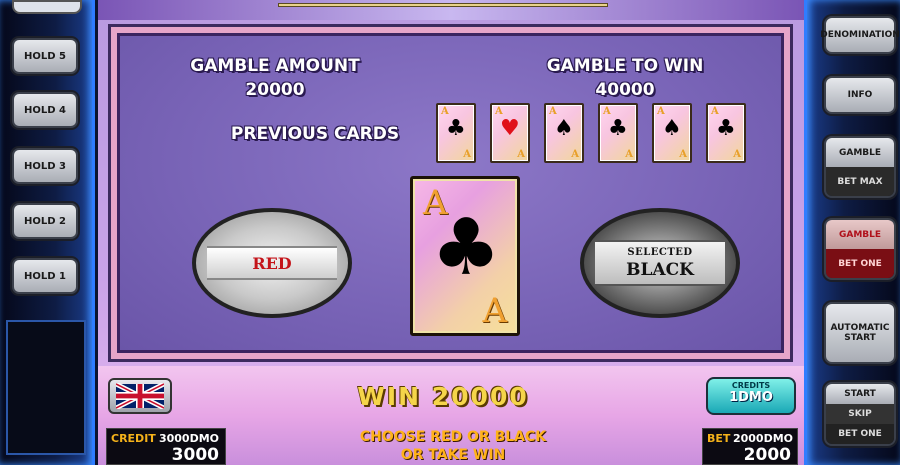 This screenshot has height=465, width=900. Describe the element at coordinates (860, 181) in the screenshot. I see `bet-max-label: BET MAX` at that location.